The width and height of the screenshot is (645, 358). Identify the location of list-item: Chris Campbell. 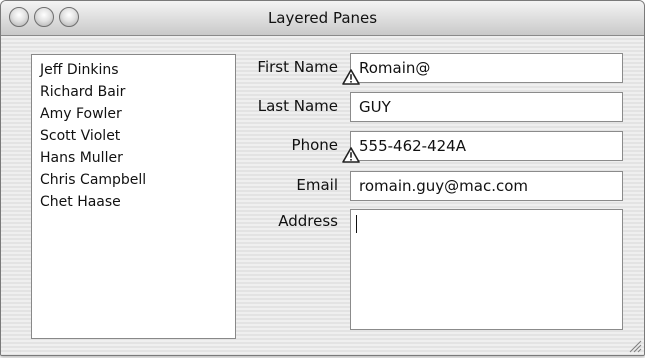
(137, 180).